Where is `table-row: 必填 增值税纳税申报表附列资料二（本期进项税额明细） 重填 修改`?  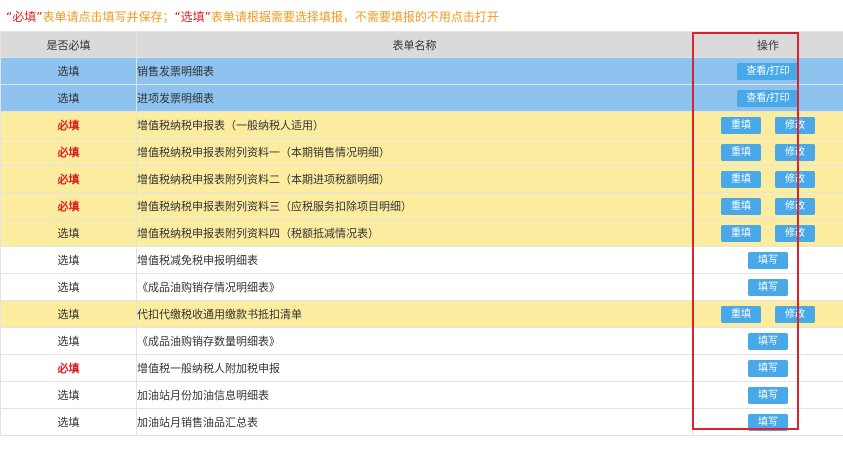
table-row: 必填 增值税纳税申报表附列资料二（本期进项税额明细） 重填 修改 is located at coordinates (421, 179).